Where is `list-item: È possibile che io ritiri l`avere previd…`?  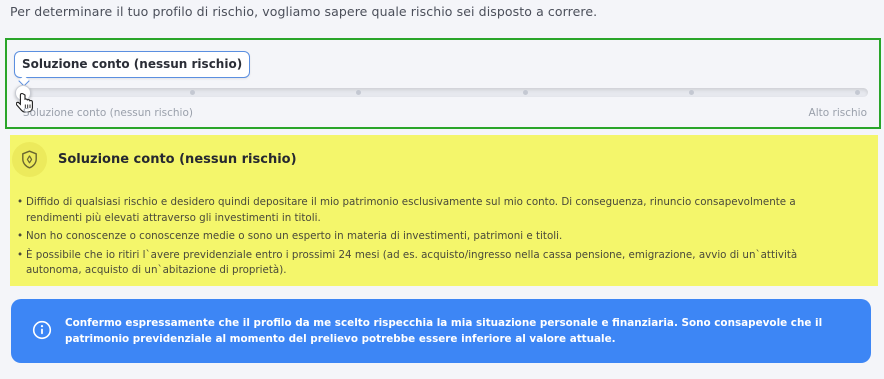
list-item: È possibile che io ritiri l`avere previd… is located at coordinates (435, 263).